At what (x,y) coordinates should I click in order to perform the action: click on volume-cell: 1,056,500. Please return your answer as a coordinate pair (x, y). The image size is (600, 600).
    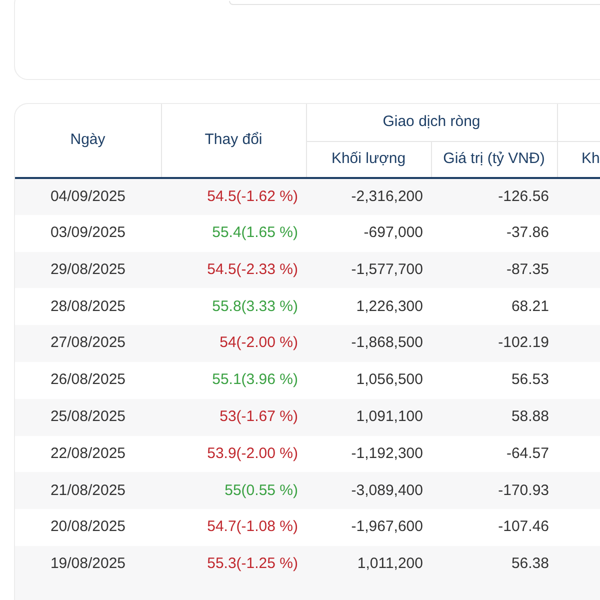
    Looking at the image, I should click on (368, 380).